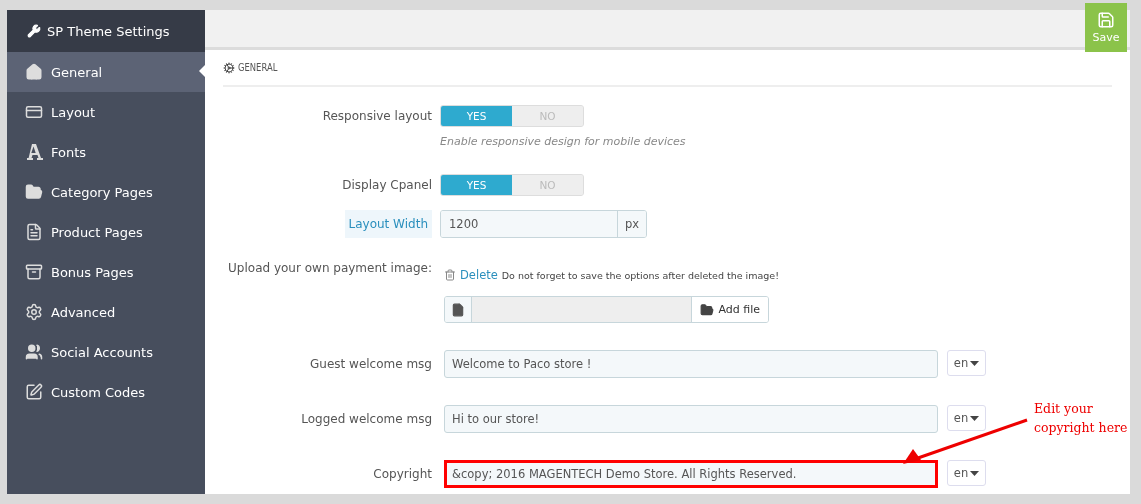  What do you see at coordinates (258, 67) in the screenshot?
I see `section-title: GENERAL` at bounding box center [258, 67].